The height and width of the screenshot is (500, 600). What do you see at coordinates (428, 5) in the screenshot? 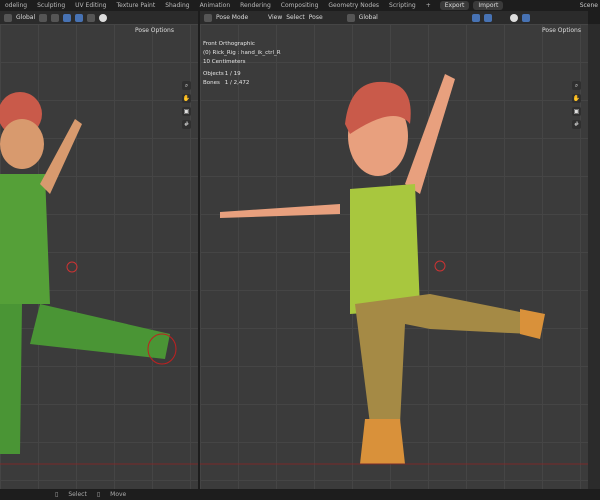
I see `add-workspace-button: +` at bounding box center [428, 5].